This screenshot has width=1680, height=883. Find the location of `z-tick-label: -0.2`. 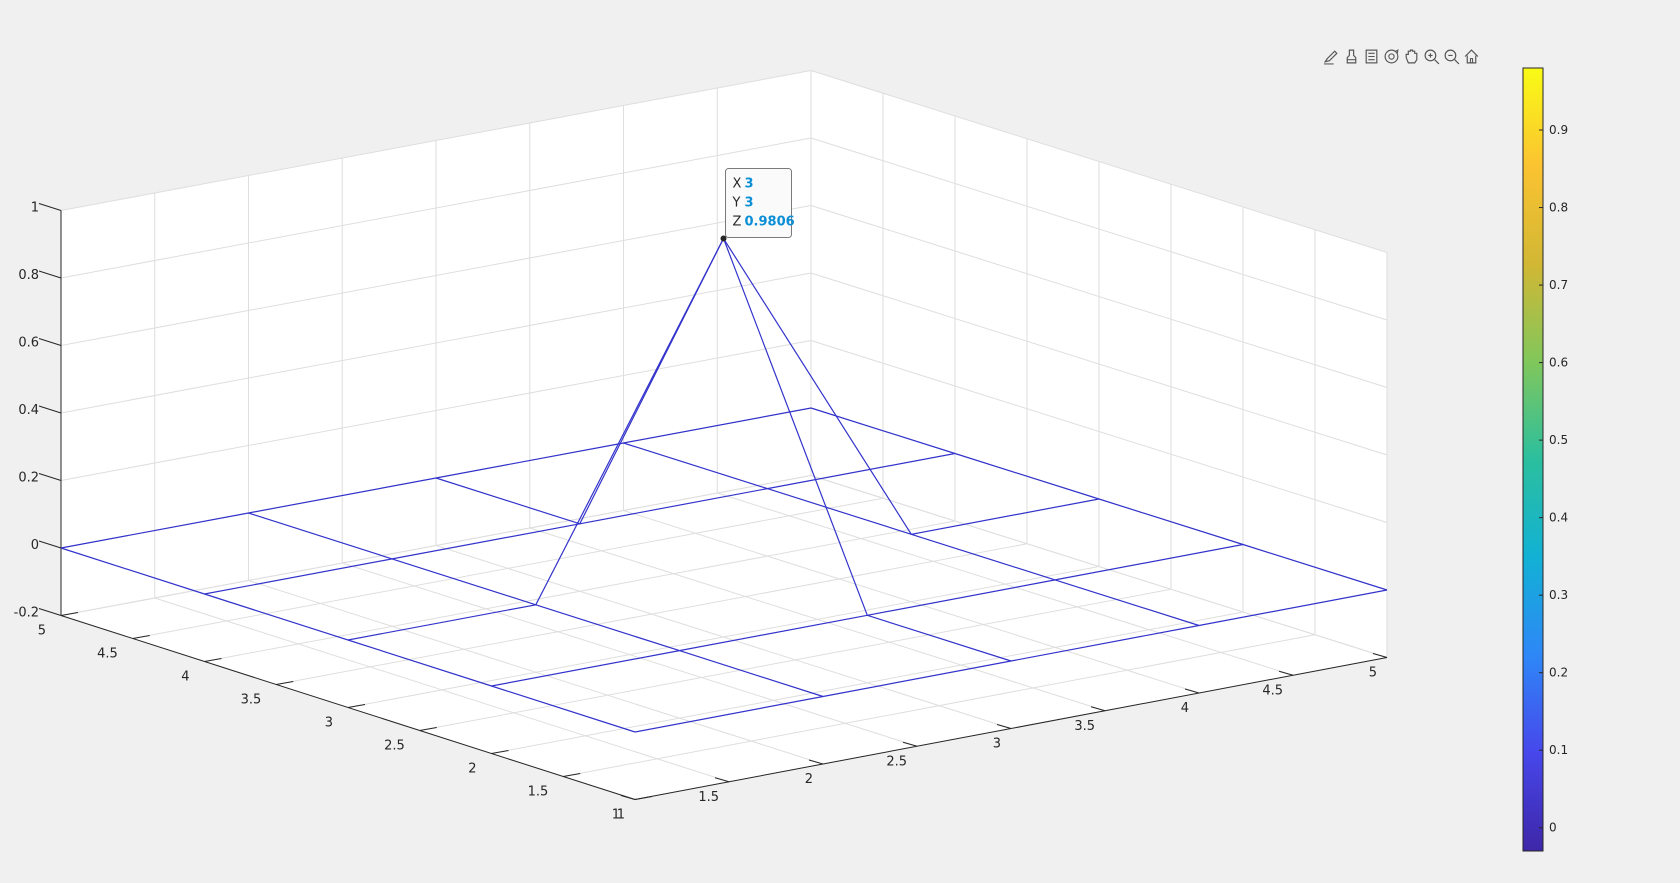

z-tick-label: -0.2 is located at coordinates (26, 613).